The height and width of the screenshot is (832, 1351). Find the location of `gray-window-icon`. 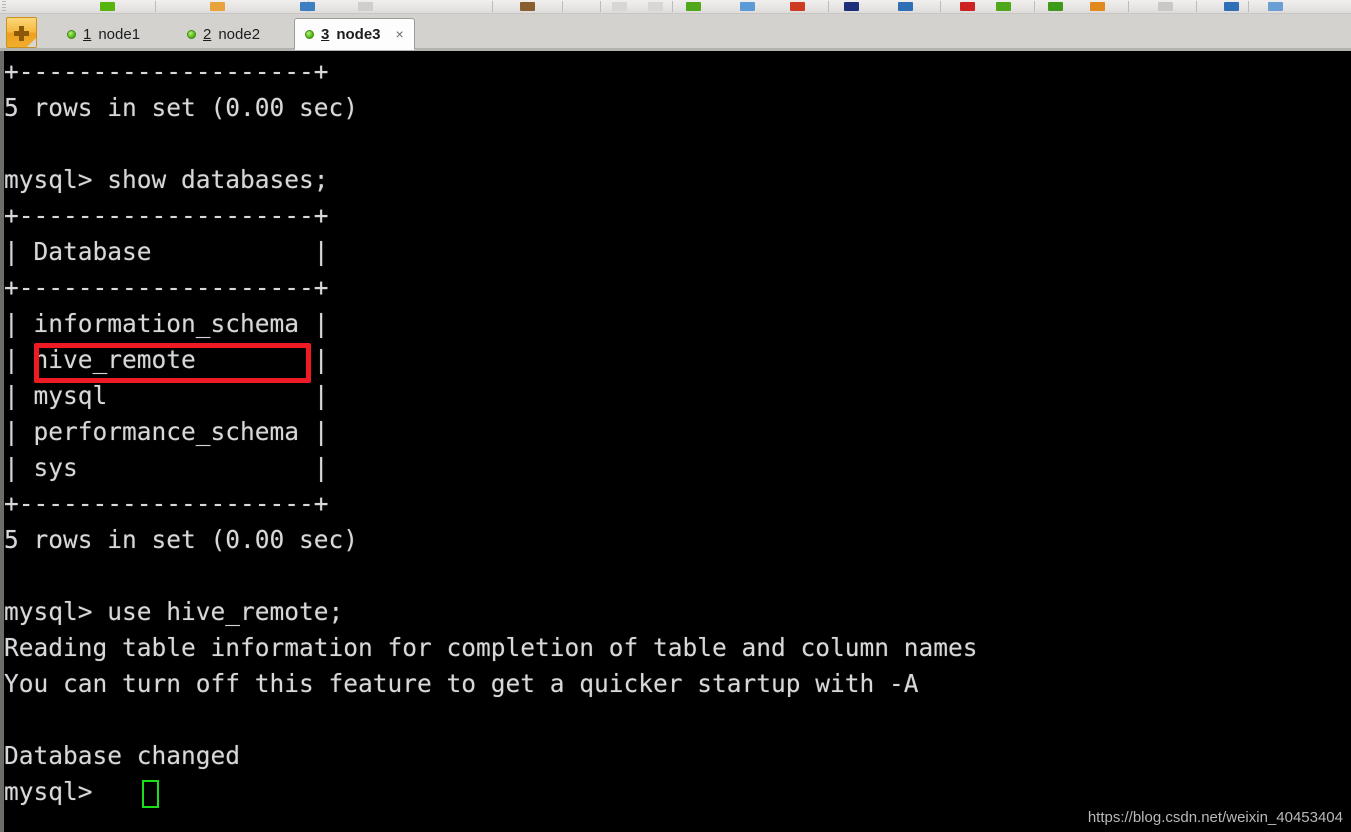

gray-window-icon is located at coordinates (365, 6).